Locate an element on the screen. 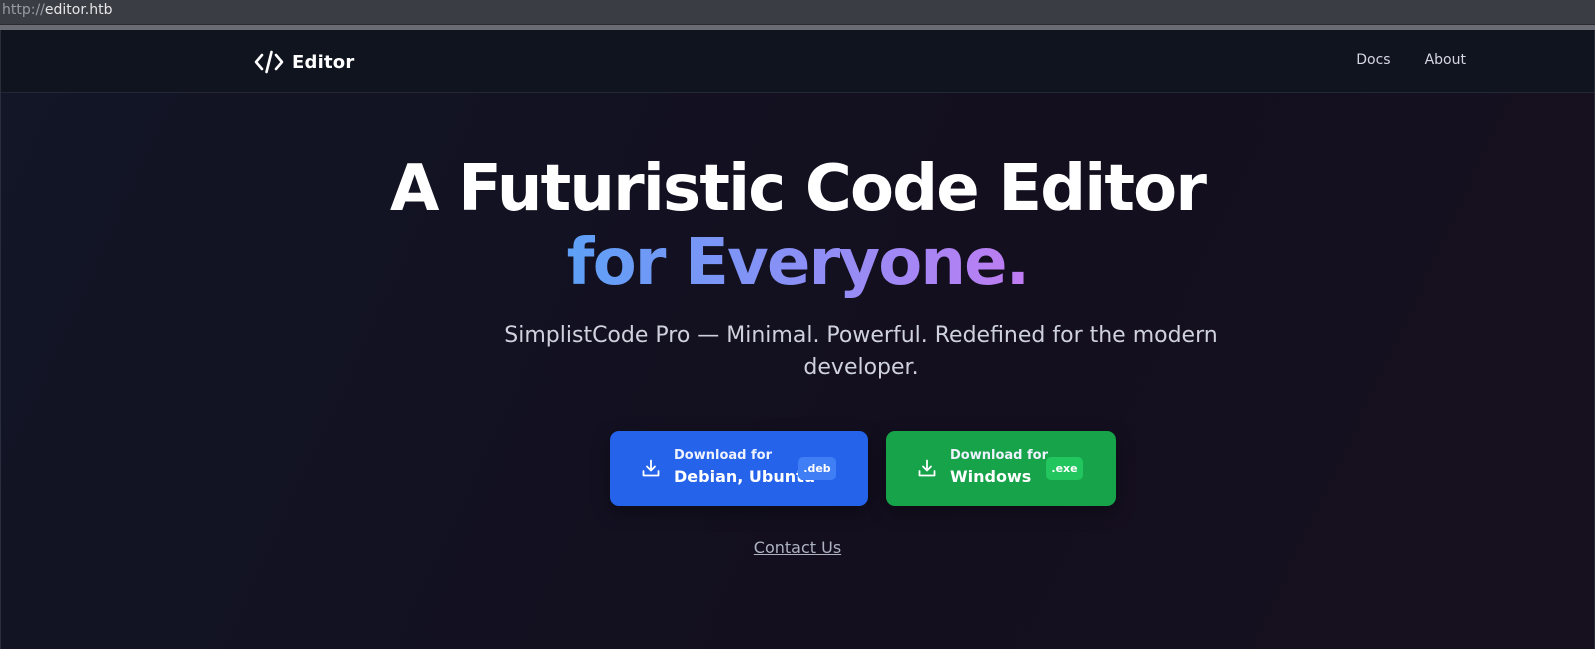 The width and height of the screenshot is (1595, 649). download-debian-text: Download for Debian, Ubuntu is located at coordinates (744, 468).